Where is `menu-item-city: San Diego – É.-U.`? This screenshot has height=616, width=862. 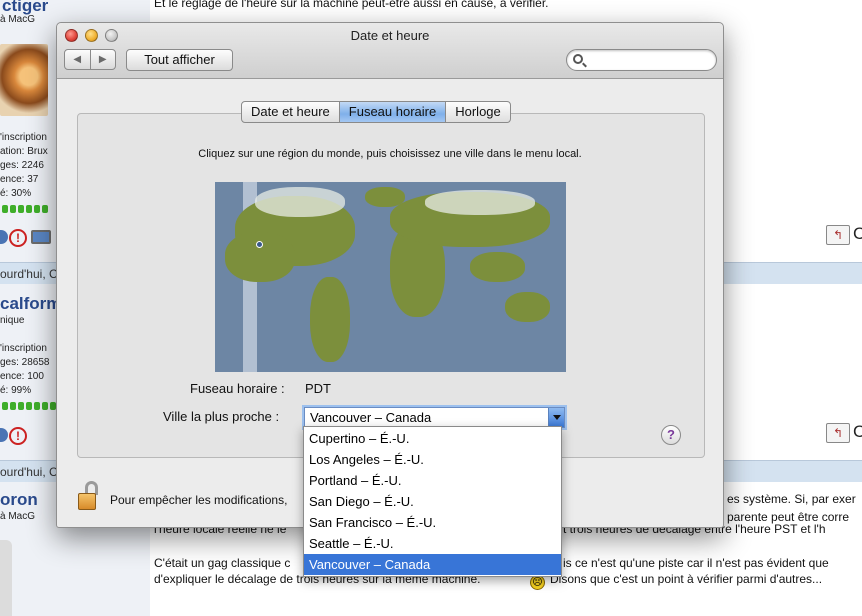
menu-item-city: San Diego – É.-U. is located at coordinates (432, 501).